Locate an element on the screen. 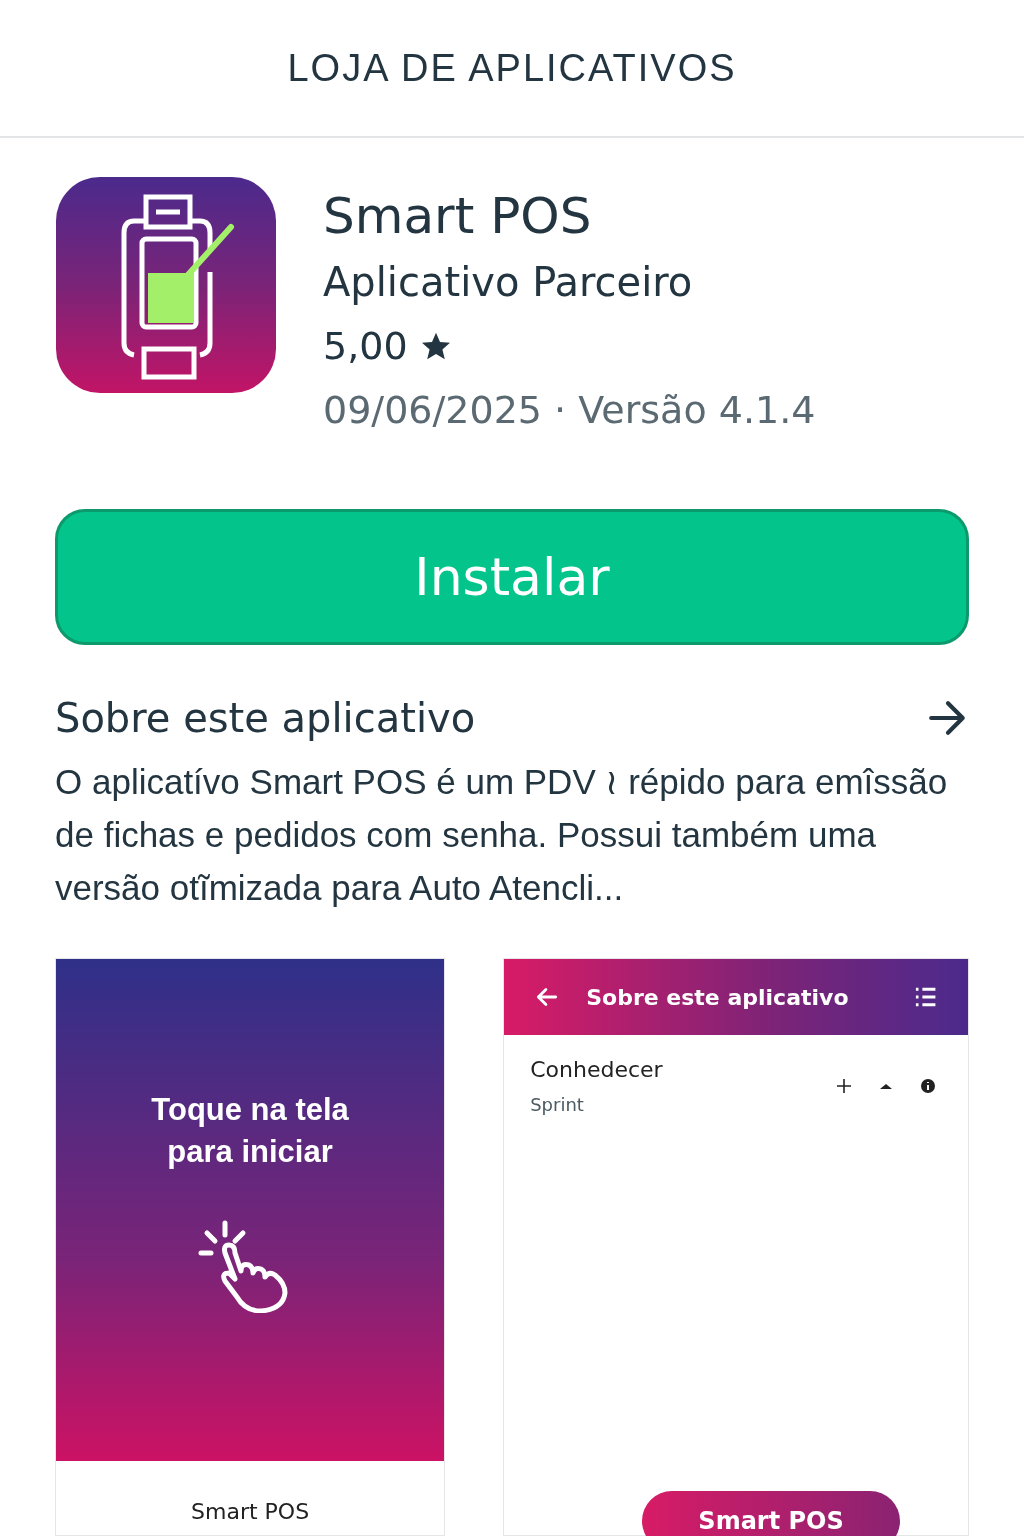  item-subtitle: Sprint is located at coordinates (557, 1104).